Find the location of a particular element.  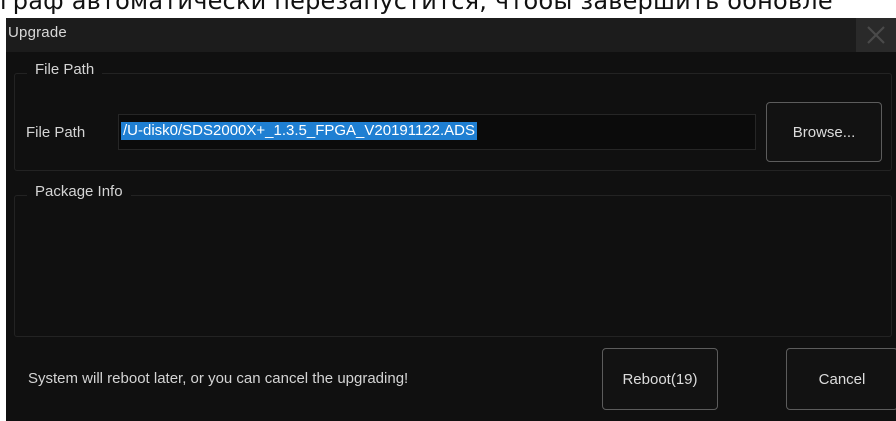

close-icon is located at coordinates (876, 35).